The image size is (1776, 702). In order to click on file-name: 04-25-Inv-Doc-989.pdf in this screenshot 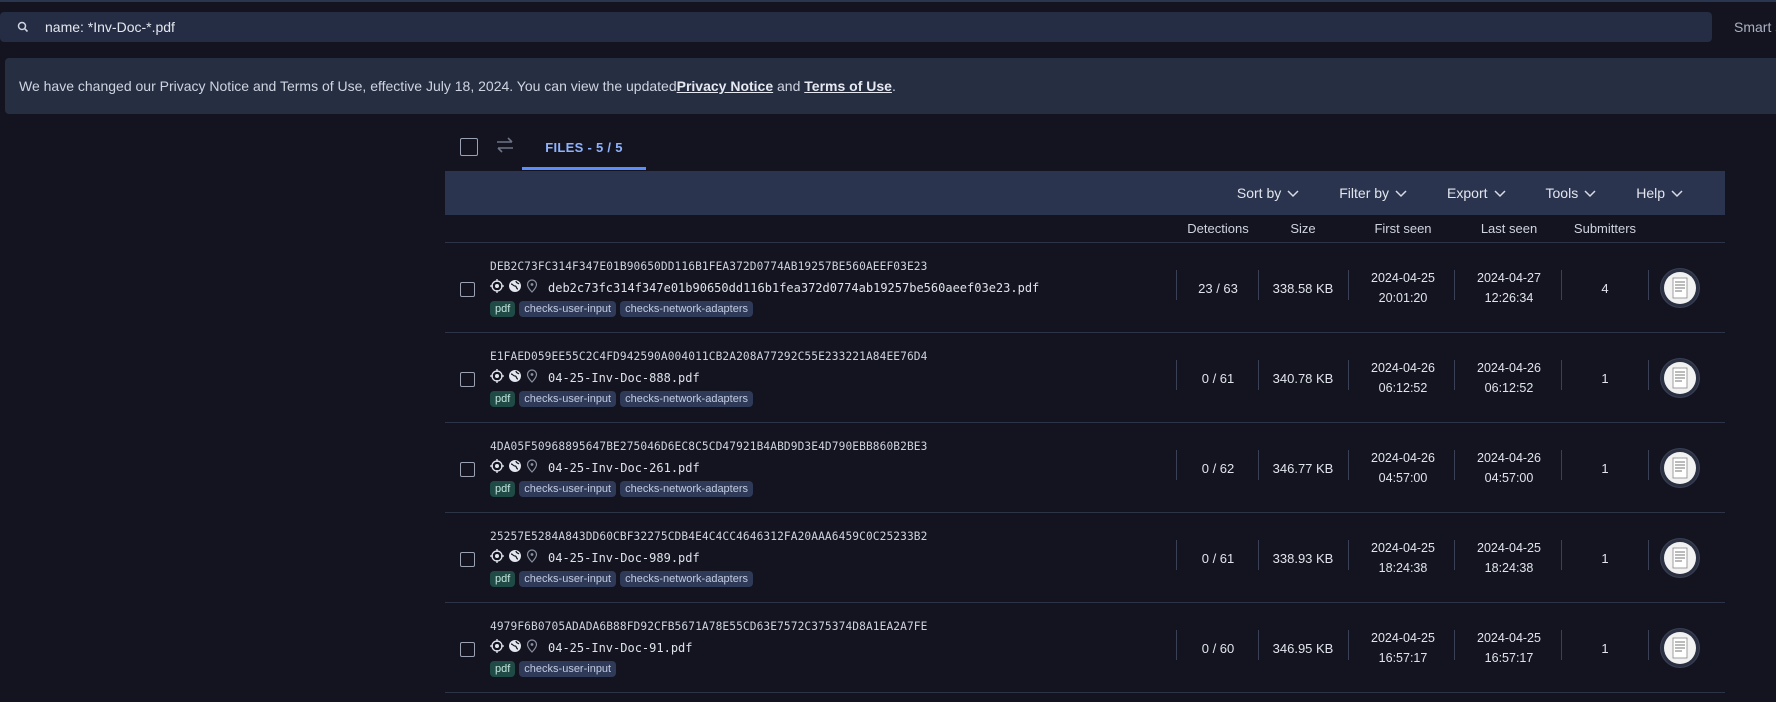, I will do `click(624, 558)`.